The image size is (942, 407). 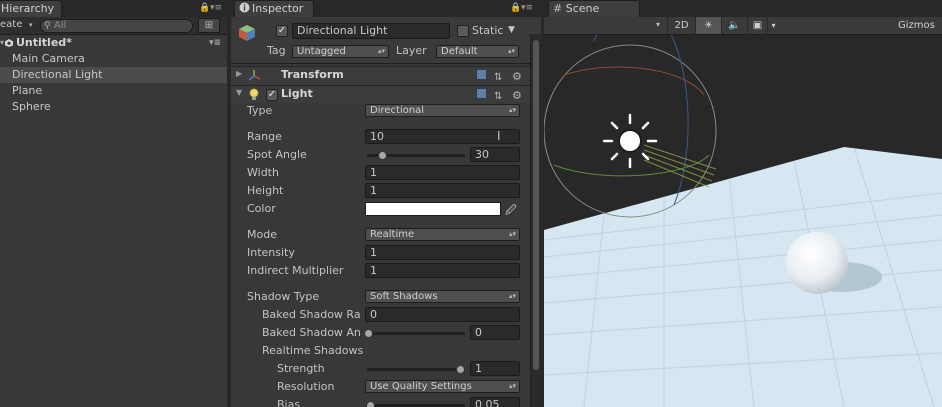 I want to click on scene-effects-icon: ▣, so click(x=757, y=25).